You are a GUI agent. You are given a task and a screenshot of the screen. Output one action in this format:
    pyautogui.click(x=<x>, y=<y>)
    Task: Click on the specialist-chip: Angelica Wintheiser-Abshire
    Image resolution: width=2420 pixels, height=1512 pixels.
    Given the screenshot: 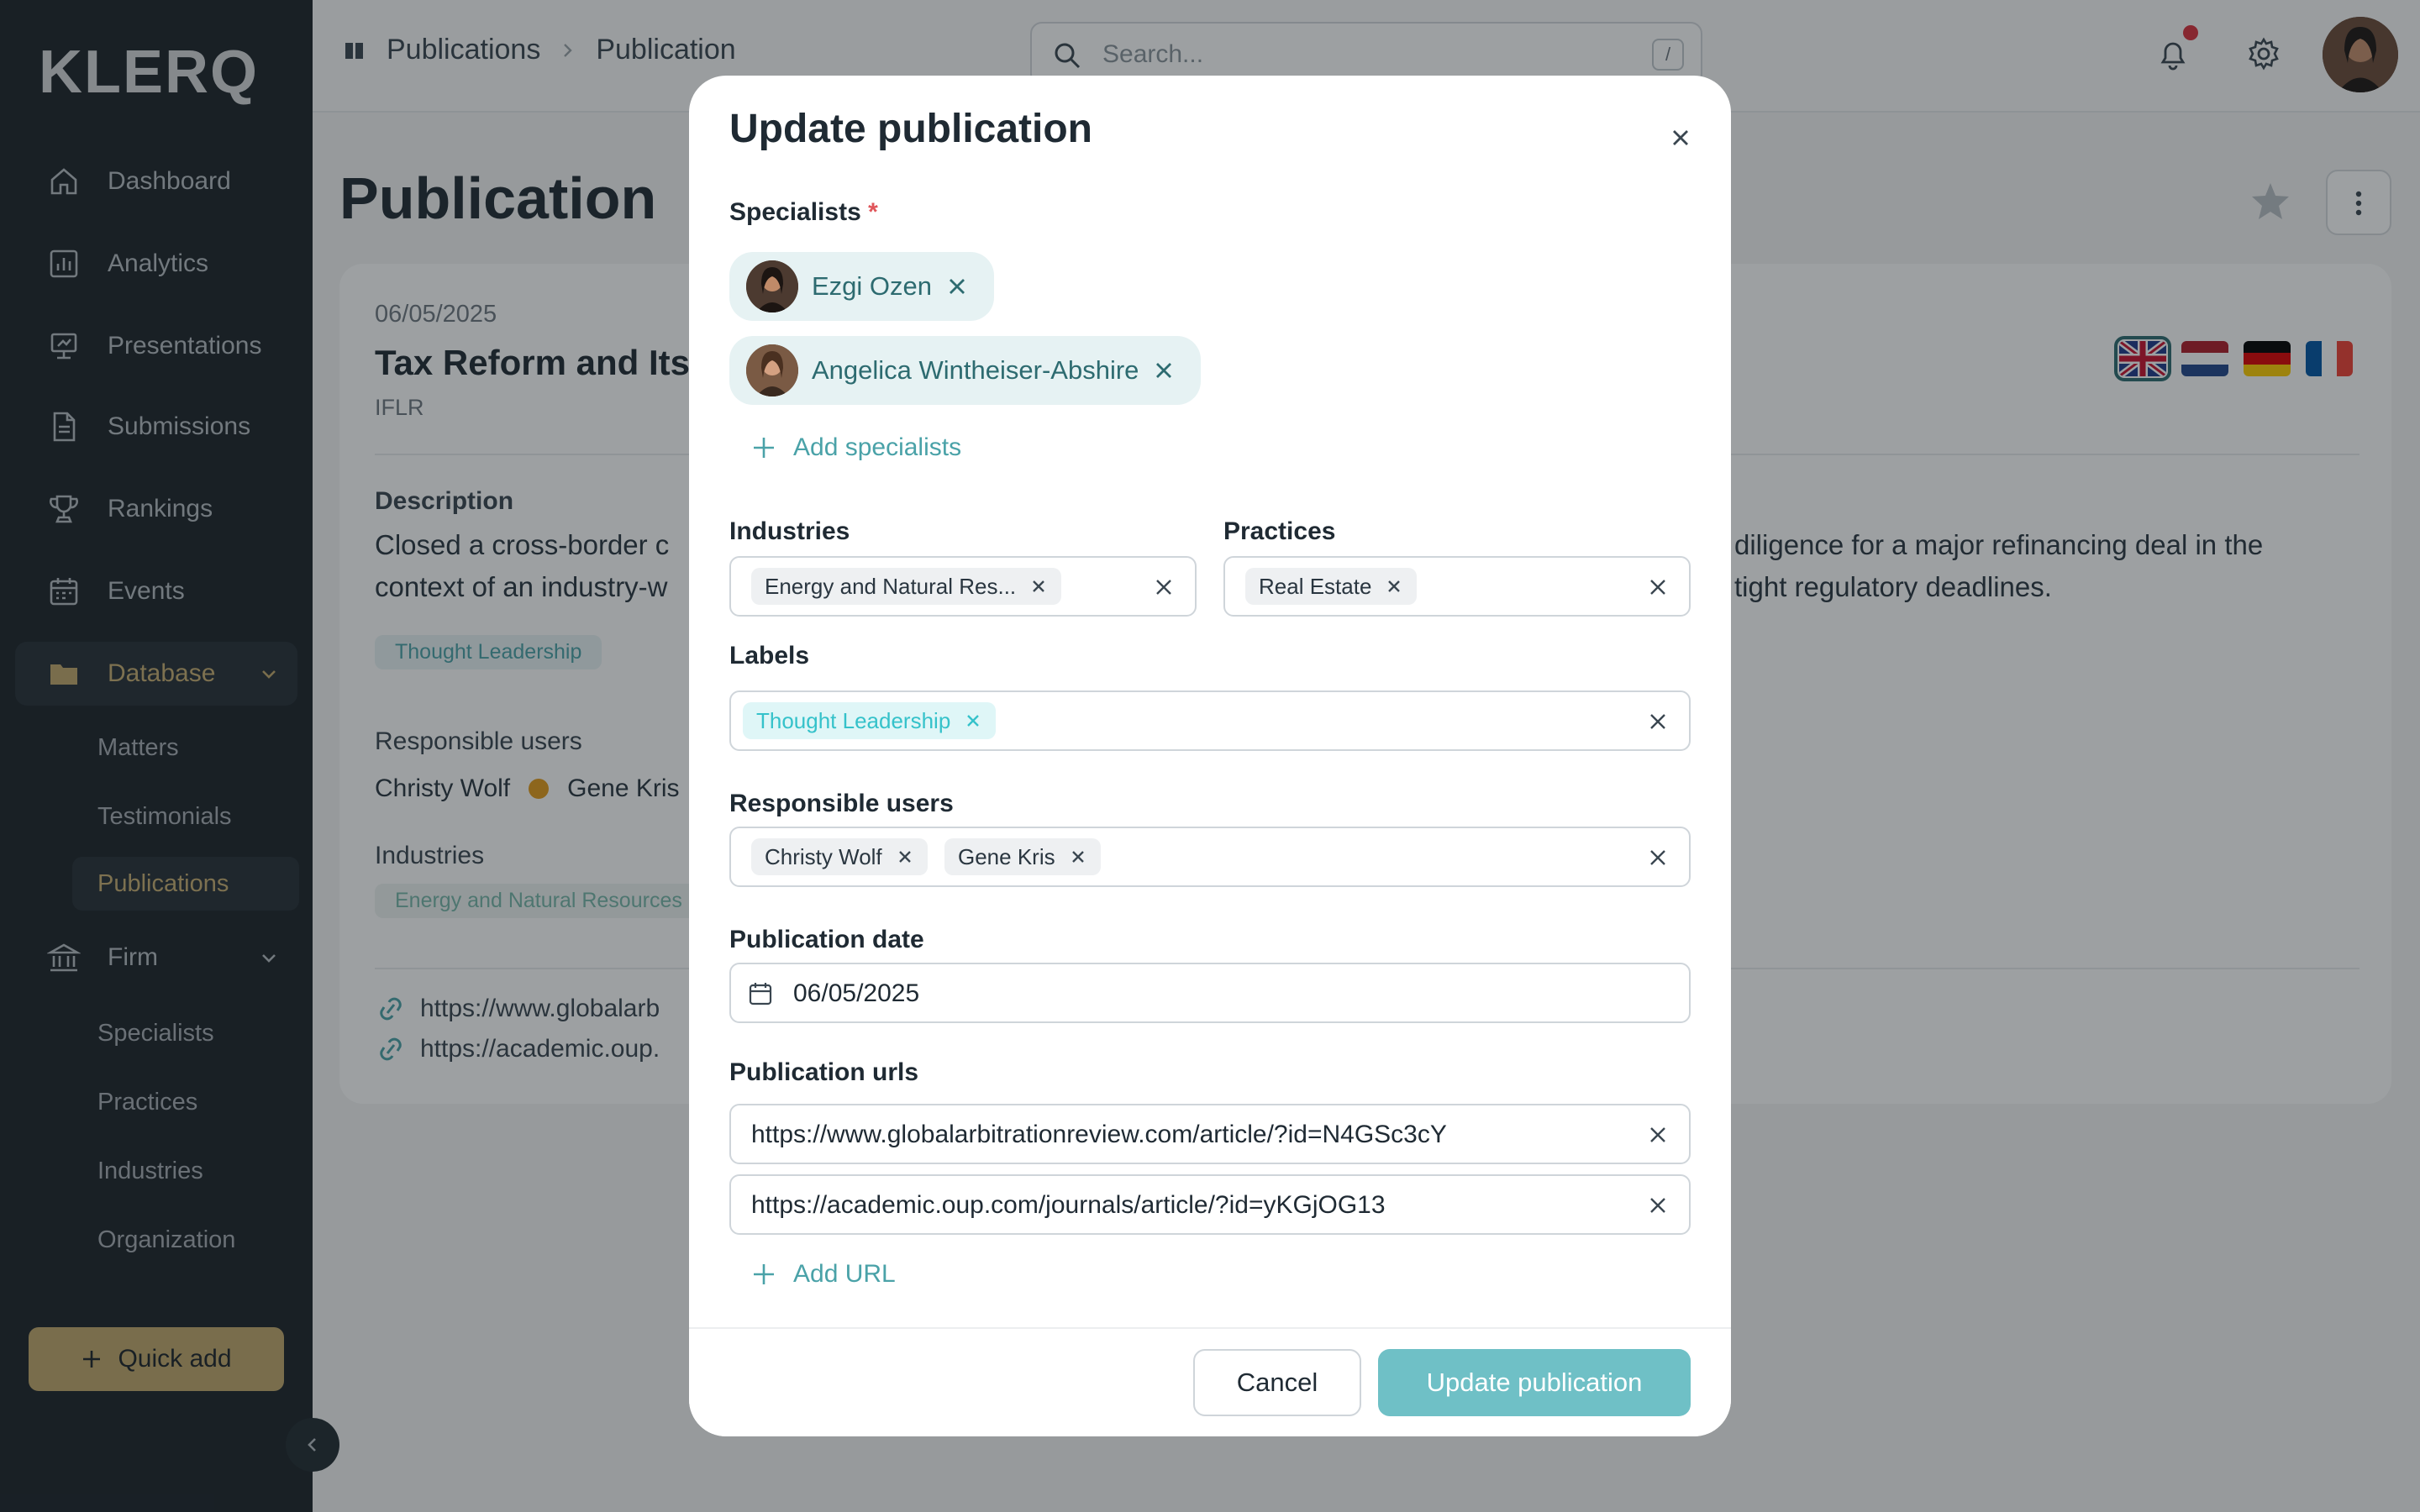 What is the action you would take?
    pyautogui.click(x=965, y=370)
    